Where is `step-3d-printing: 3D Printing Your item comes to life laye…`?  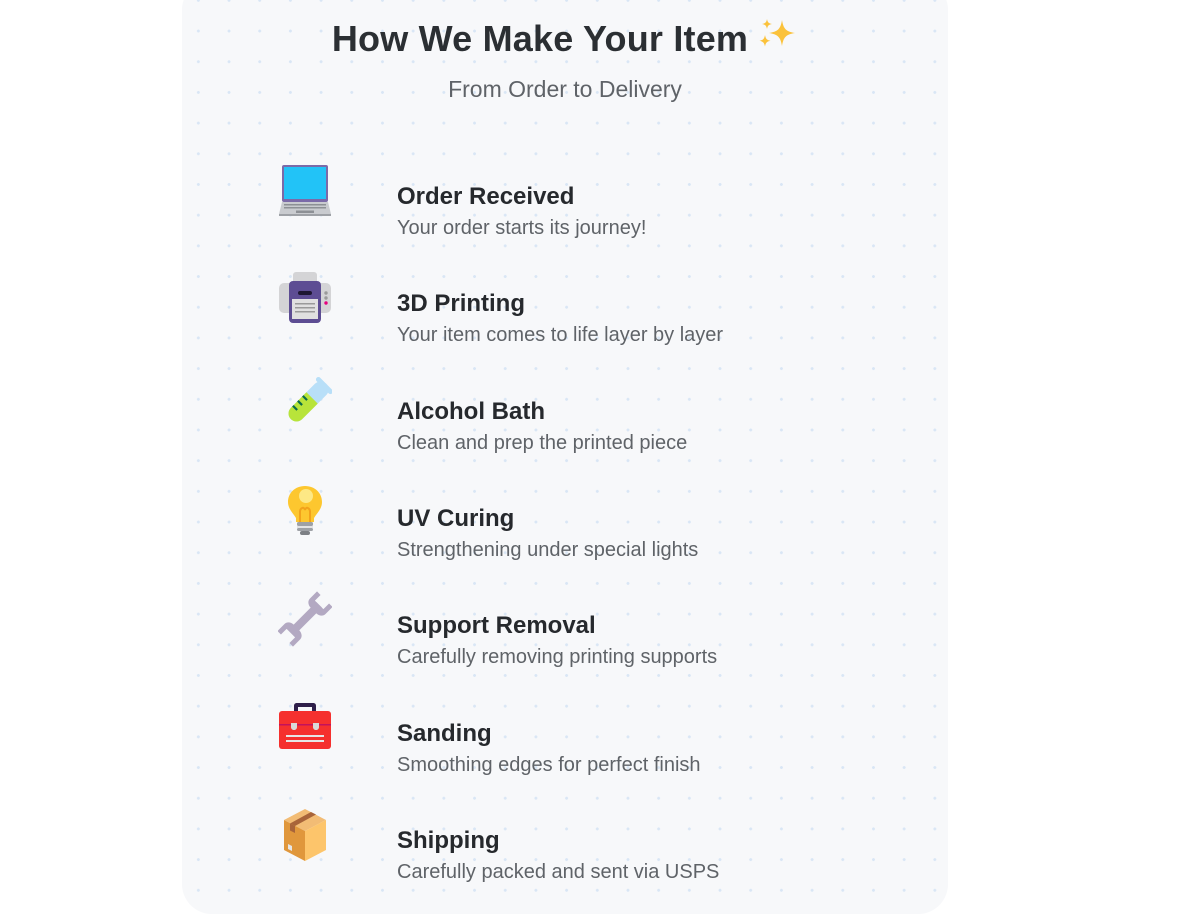 step-3d-printing: 3D Printing Your item comes to life laye… is located at coordinates (565, 309).